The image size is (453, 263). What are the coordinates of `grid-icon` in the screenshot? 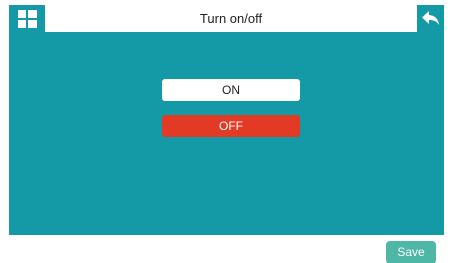 It's located at (27, 18).